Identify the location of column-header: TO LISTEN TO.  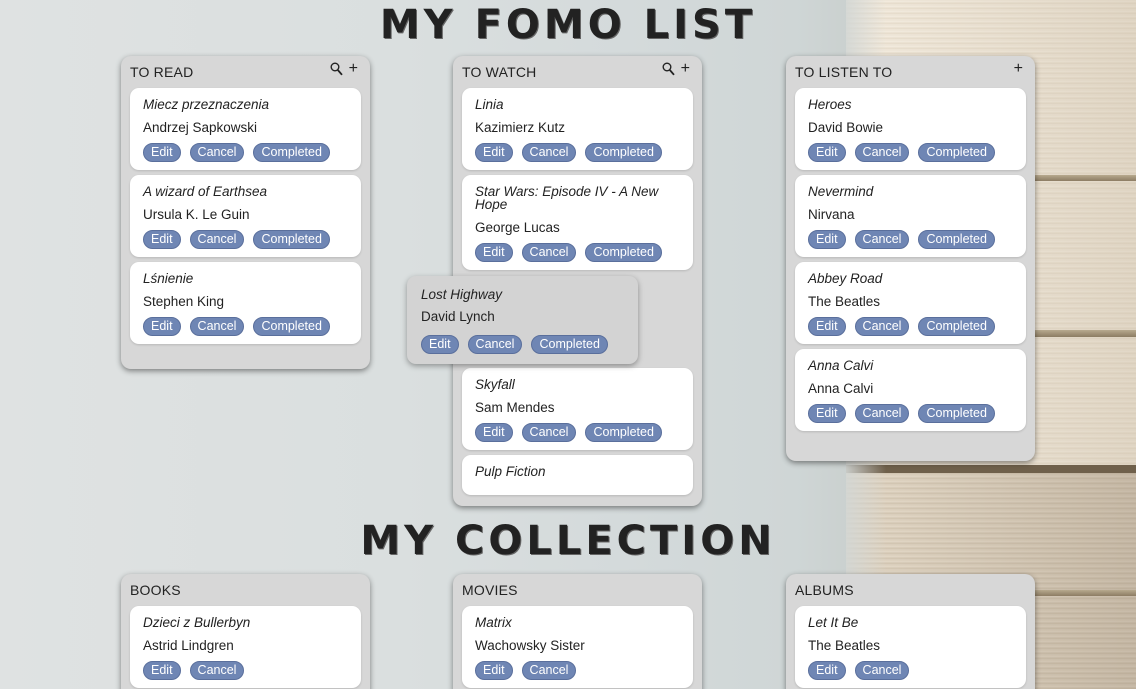
(844, 72).